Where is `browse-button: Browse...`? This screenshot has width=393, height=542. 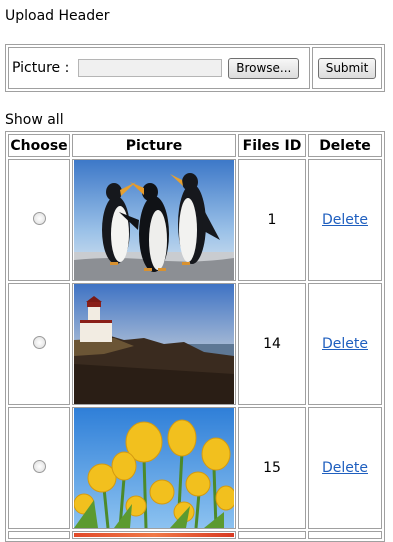
browse-button: Browse... is located at coordinates (264, 68).